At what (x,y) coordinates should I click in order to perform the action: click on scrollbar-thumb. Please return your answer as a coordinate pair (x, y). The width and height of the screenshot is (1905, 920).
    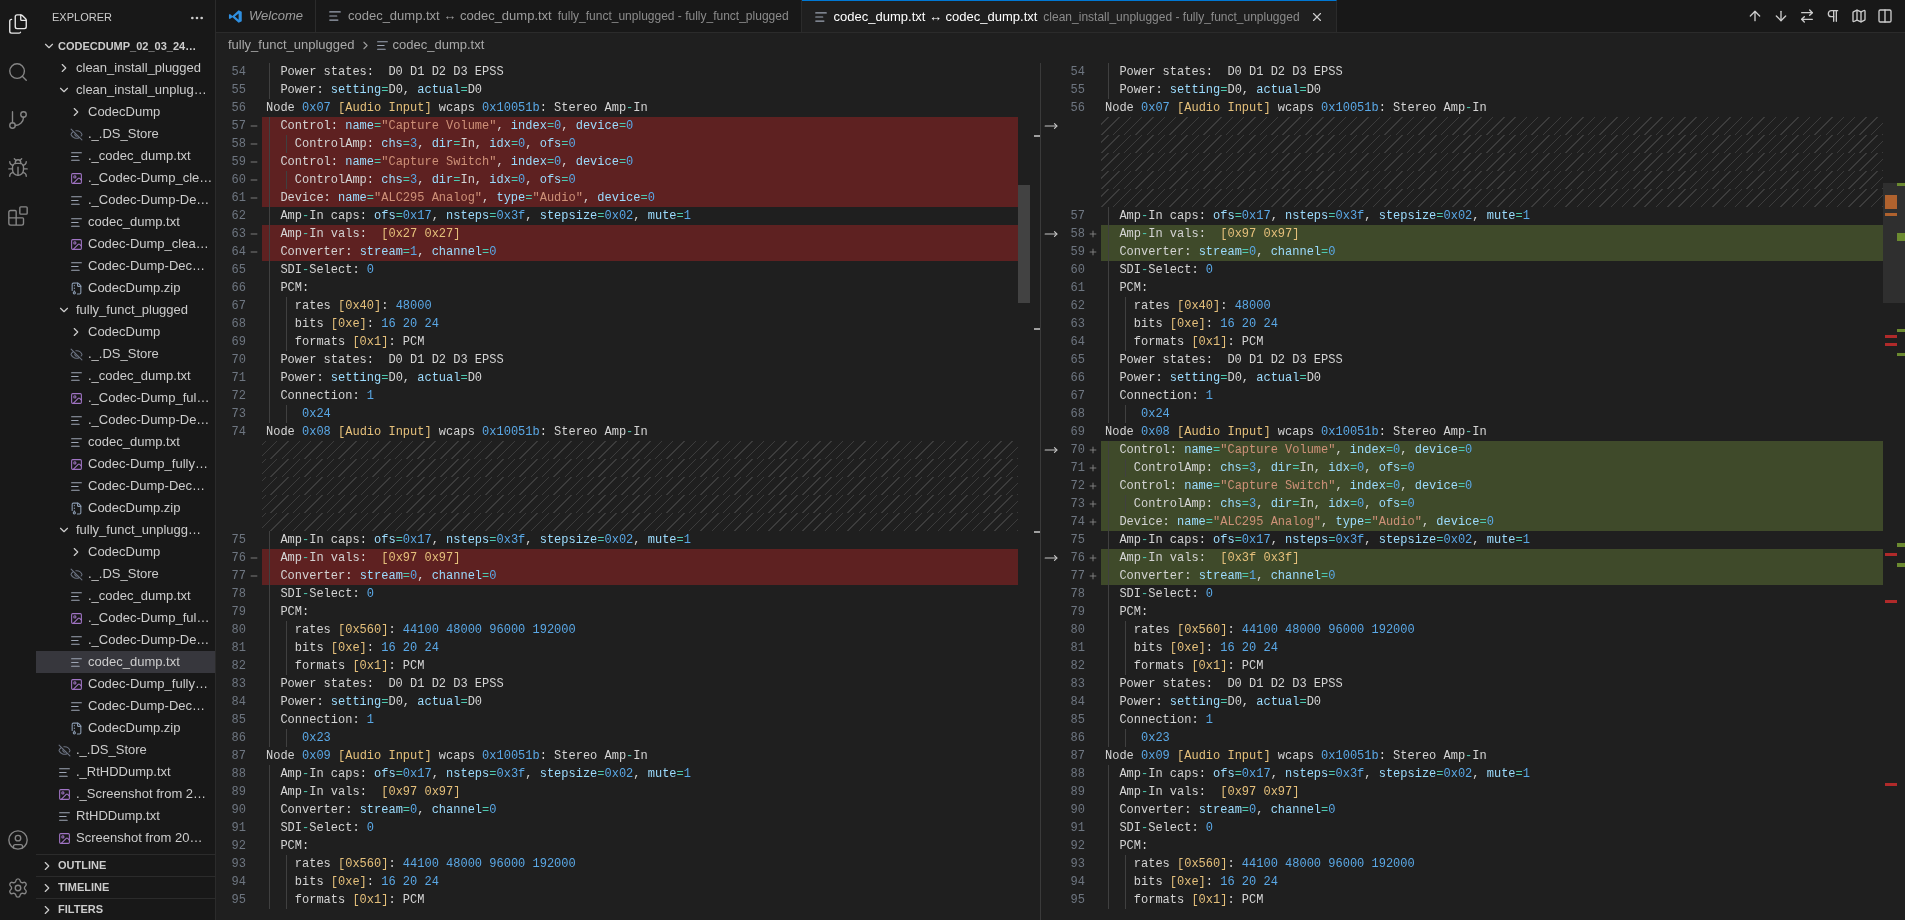
    Looking at the image, I should click on (1024, 244).